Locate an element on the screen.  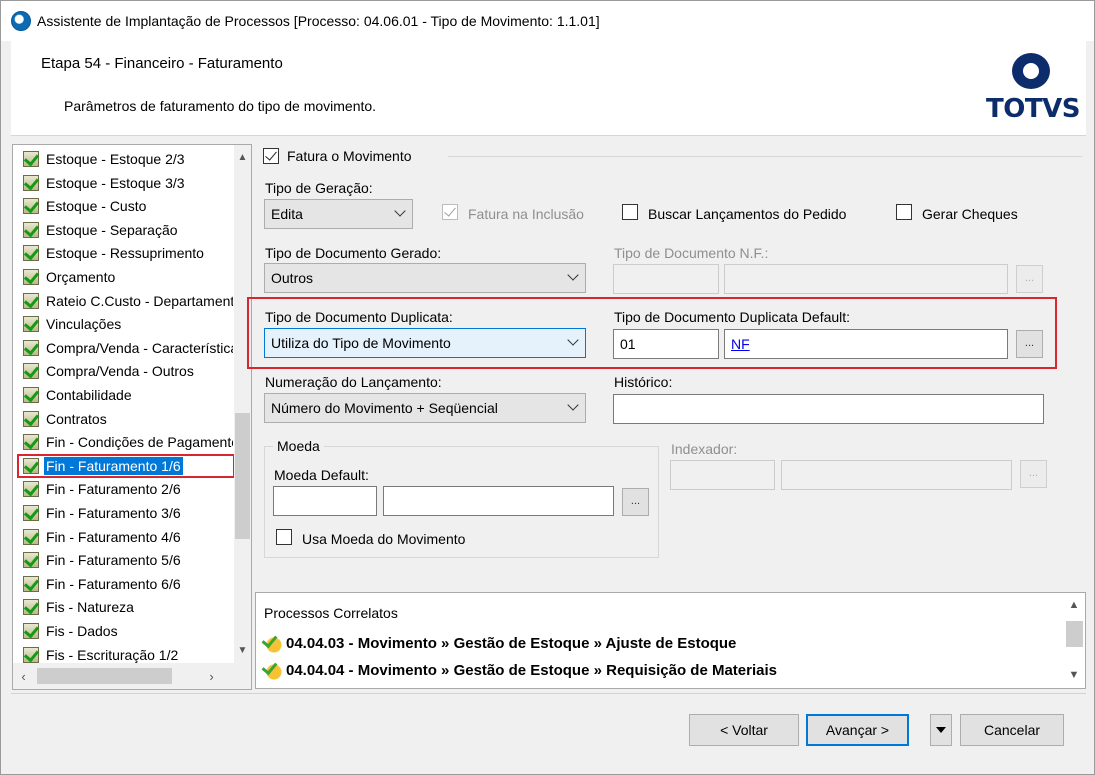
related-scrollbar: ▲ ▼ is located at coordinates (1074, 640).